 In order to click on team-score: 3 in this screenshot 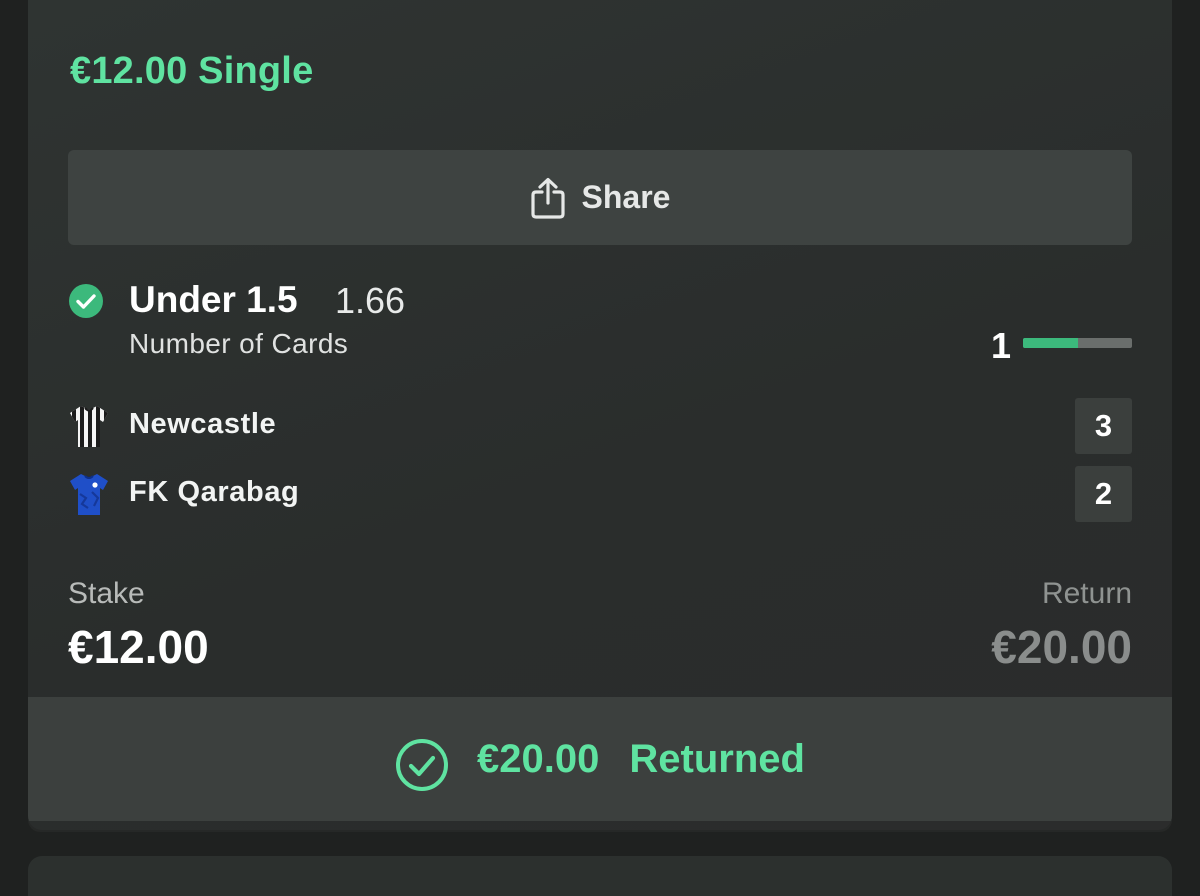, I will do `click(1103, 426)`.